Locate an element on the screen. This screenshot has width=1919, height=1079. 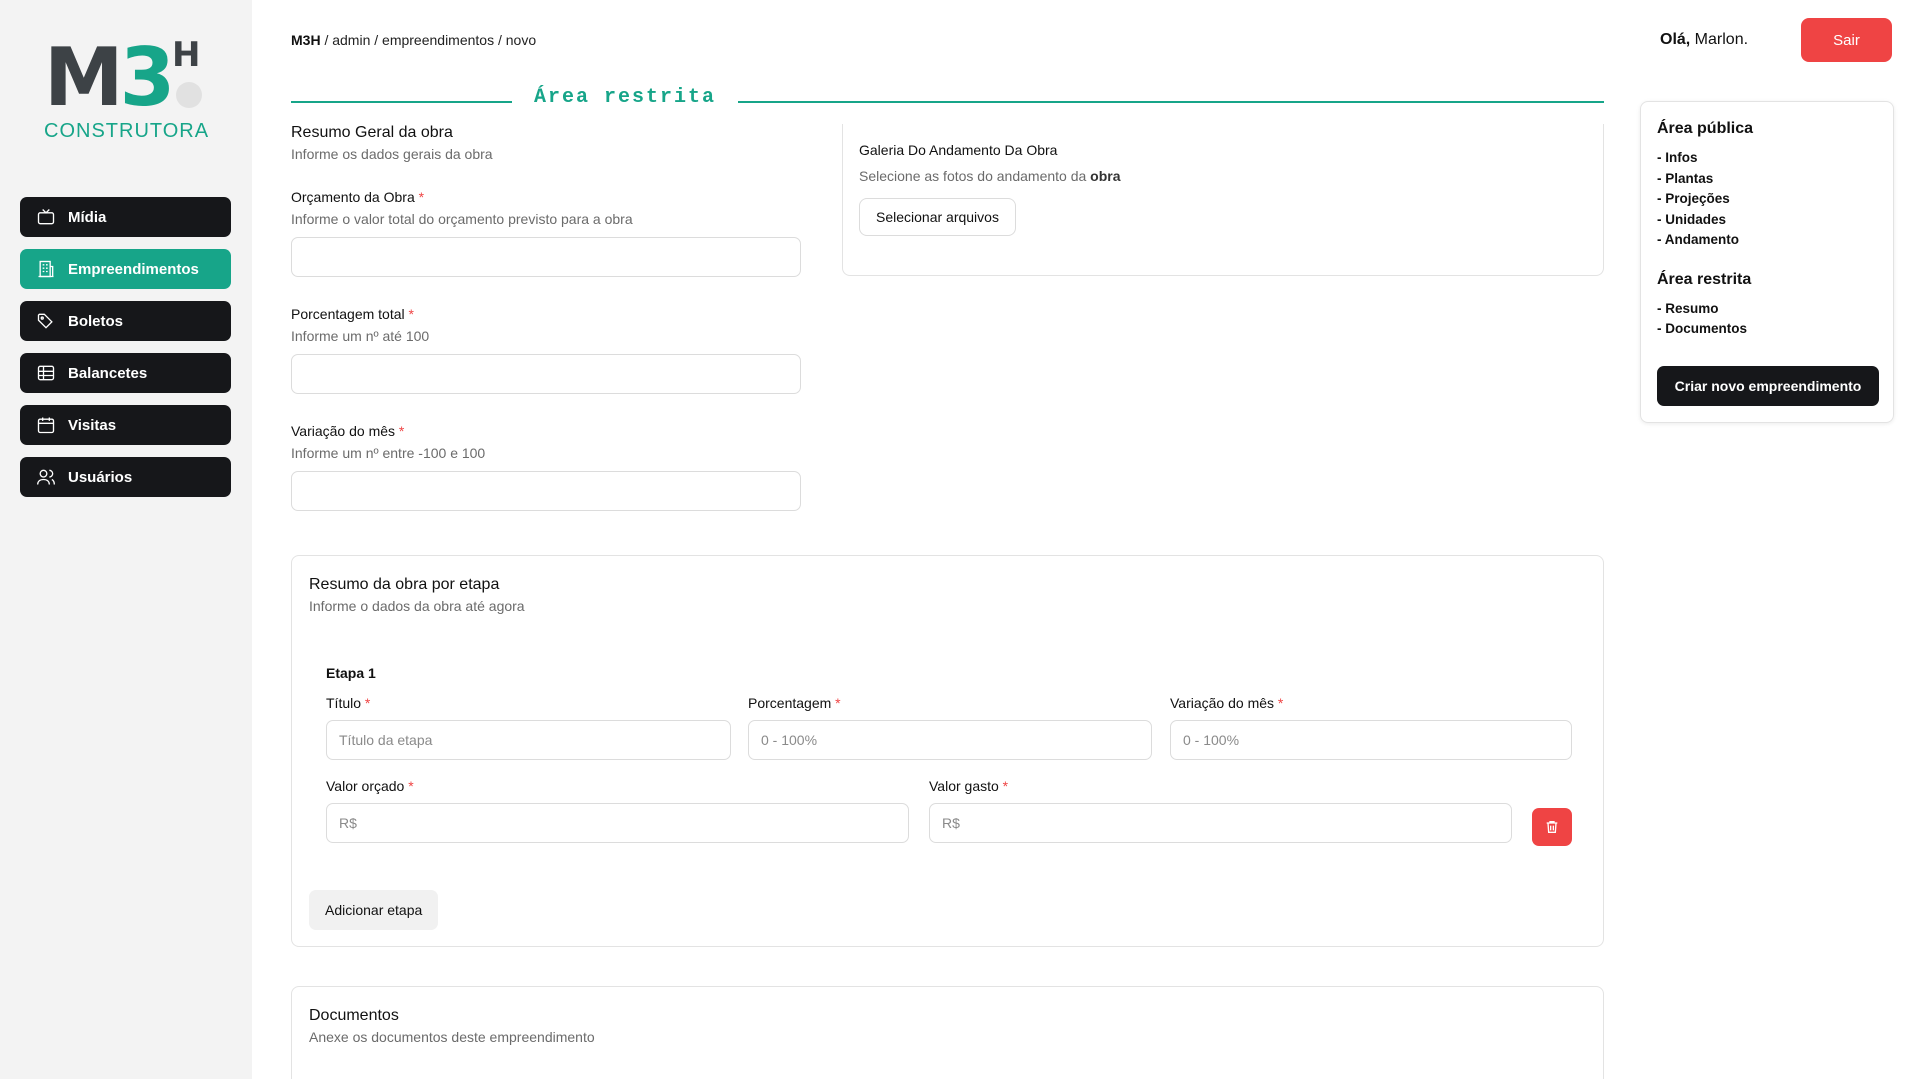
trash-icon is located at coordinates (1552, 827).